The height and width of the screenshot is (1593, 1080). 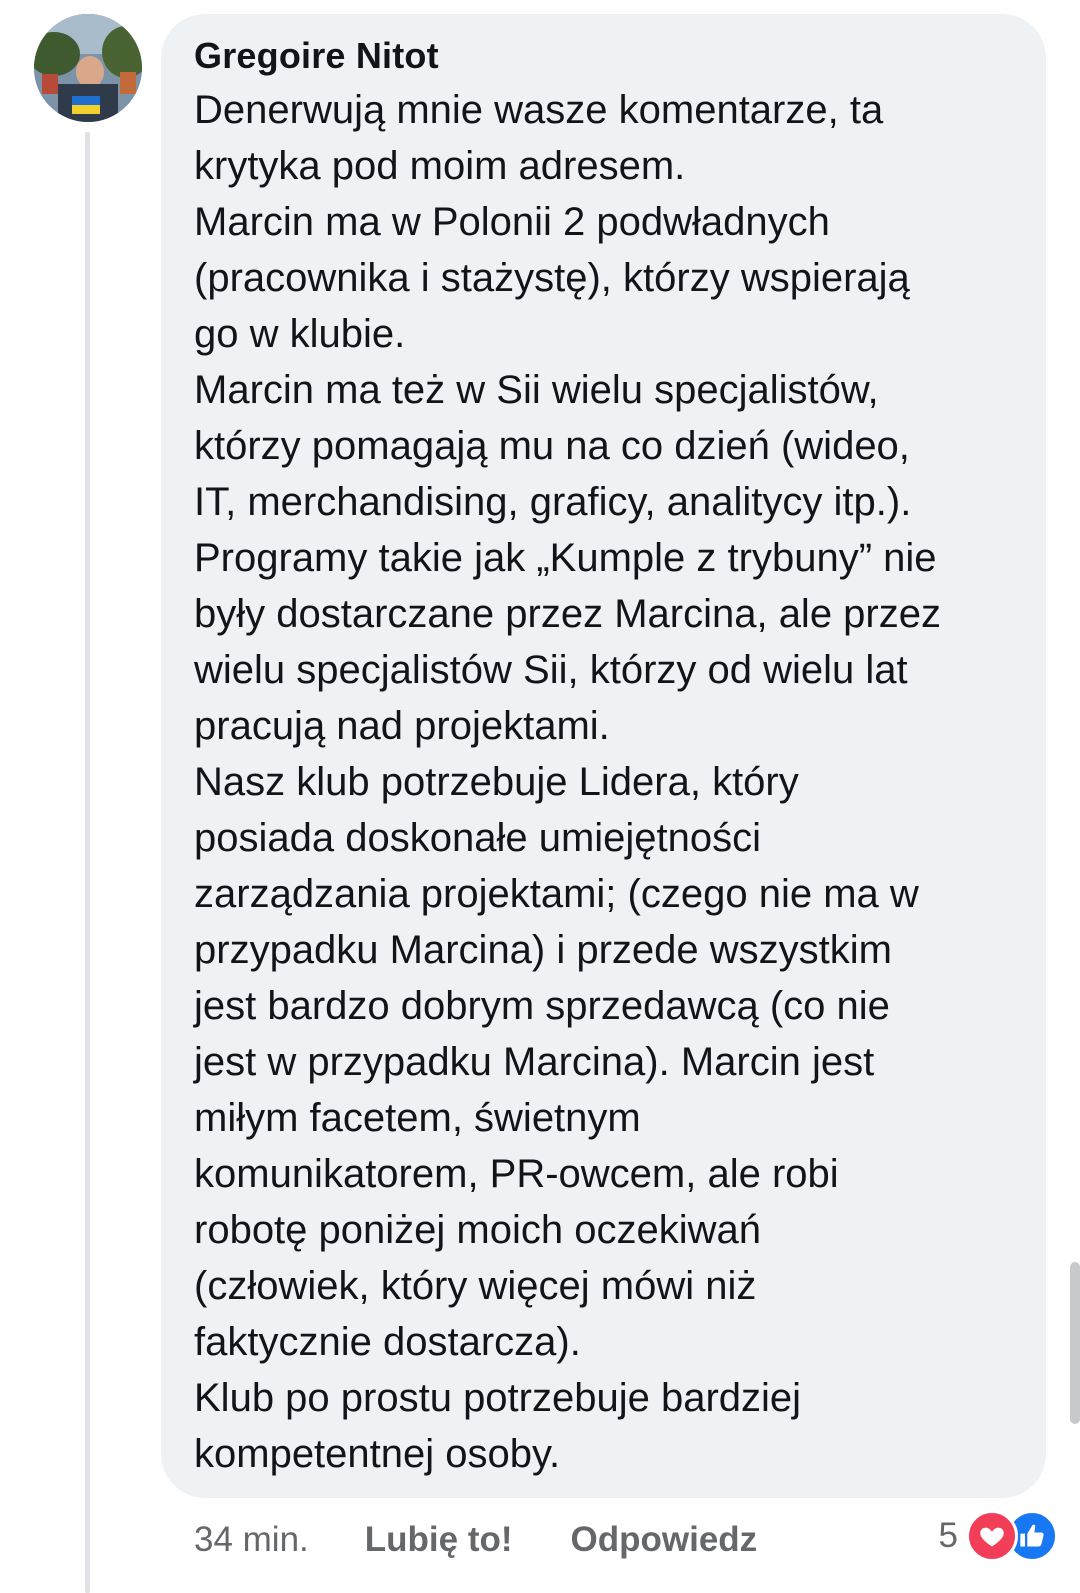 I want to click on reaction-summary: 5, so click(x=998, y=1536).